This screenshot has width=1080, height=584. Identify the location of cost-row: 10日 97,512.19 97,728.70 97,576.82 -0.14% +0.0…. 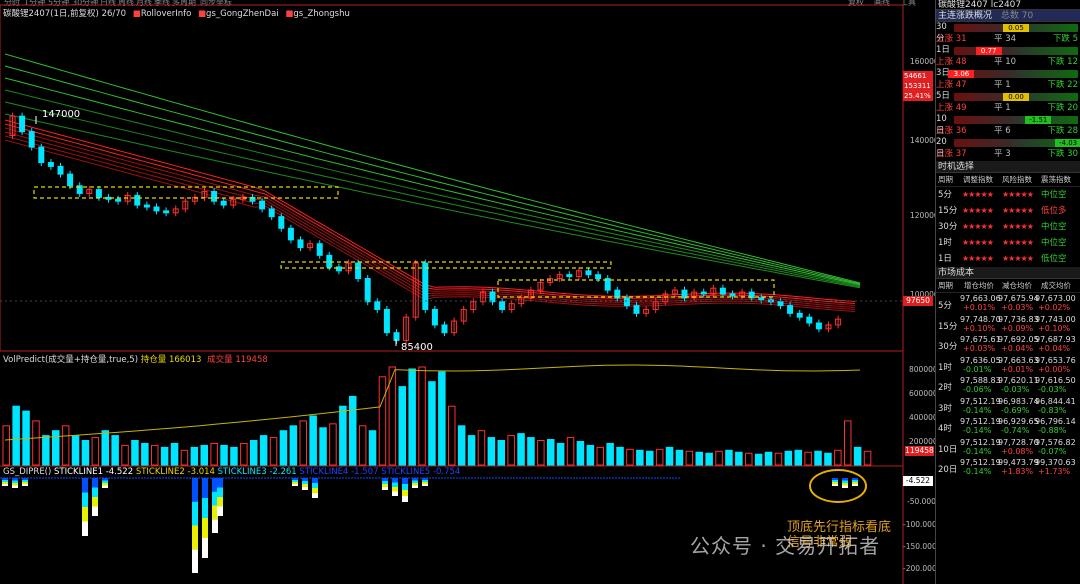
(1008, 447).